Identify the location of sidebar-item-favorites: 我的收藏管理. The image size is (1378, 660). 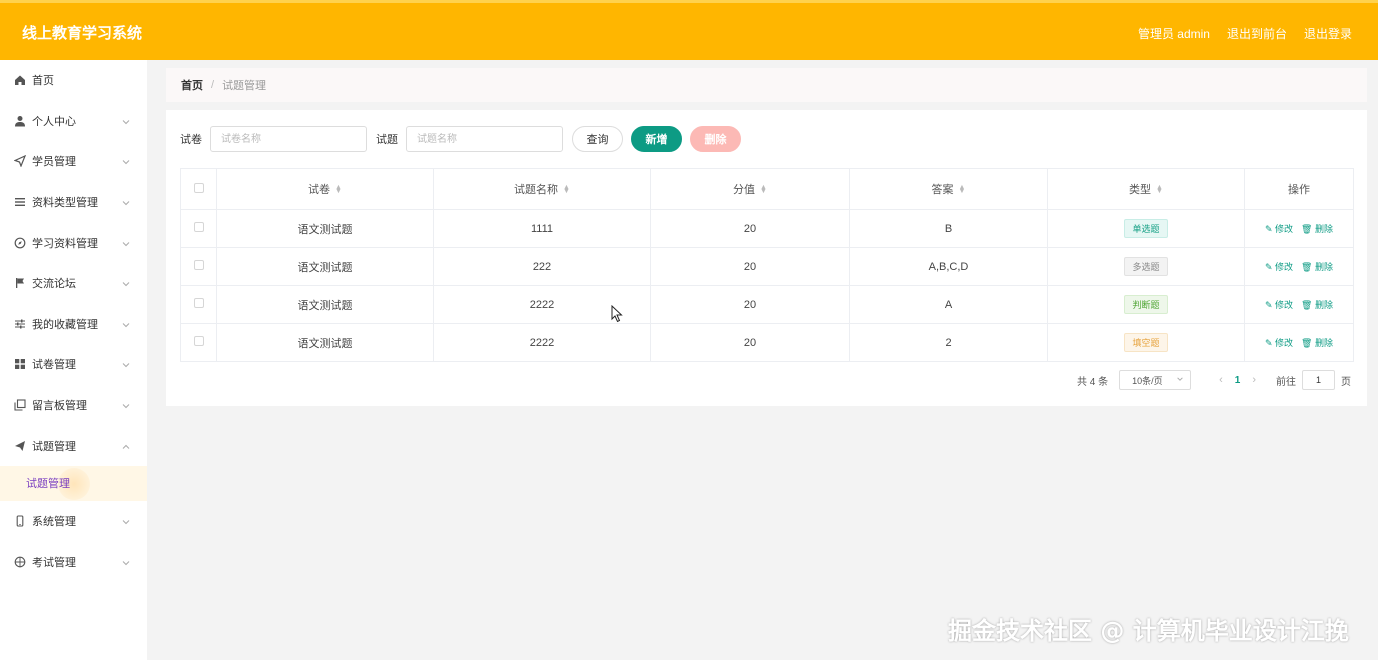
(73, 324).